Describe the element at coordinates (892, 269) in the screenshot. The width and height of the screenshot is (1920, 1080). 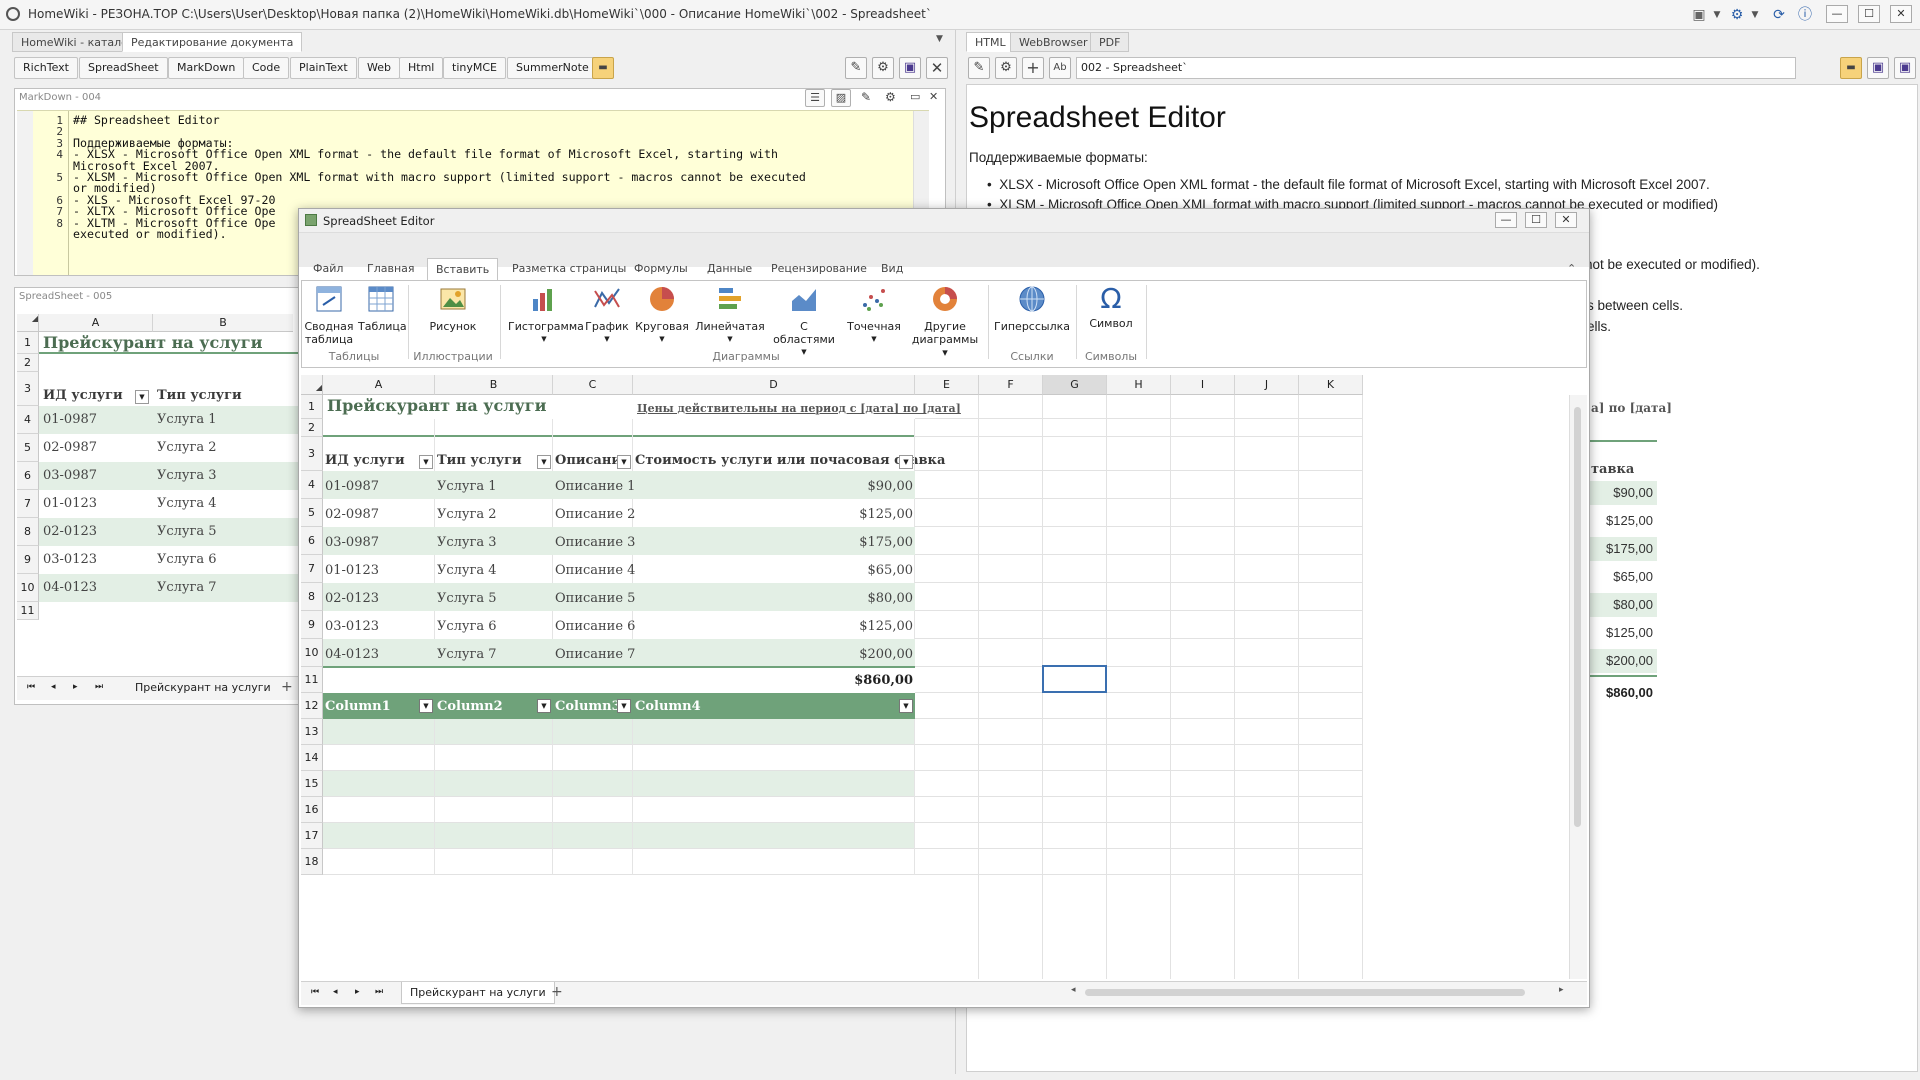
I see `ribbon-tab-view: Вид` at that location.